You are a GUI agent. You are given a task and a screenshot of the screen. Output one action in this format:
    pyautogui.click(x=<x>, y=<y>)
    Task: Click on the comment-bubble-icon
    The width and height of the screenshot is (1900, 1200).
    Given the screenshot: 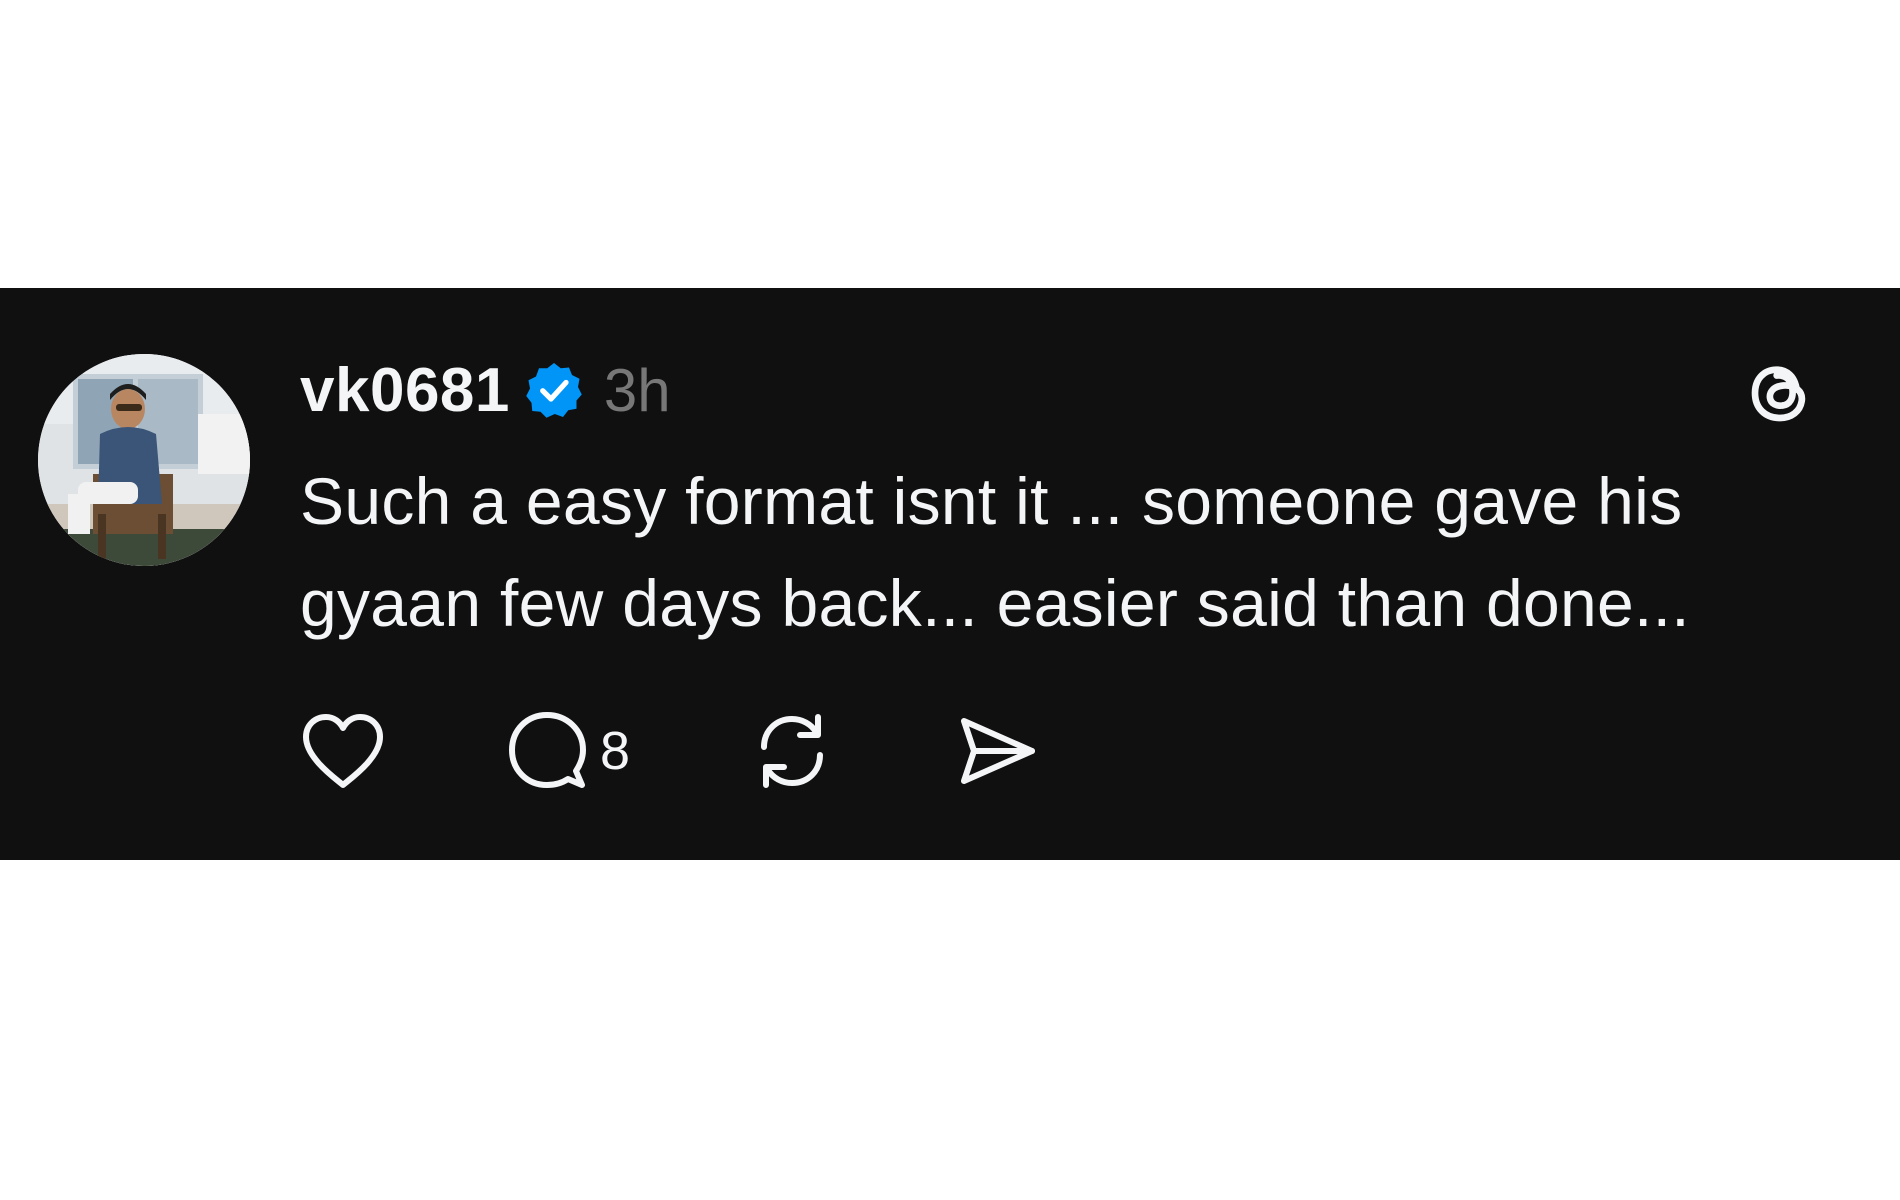 What is the action you would take?
    pyautogui.click(x=548, y=751)
    